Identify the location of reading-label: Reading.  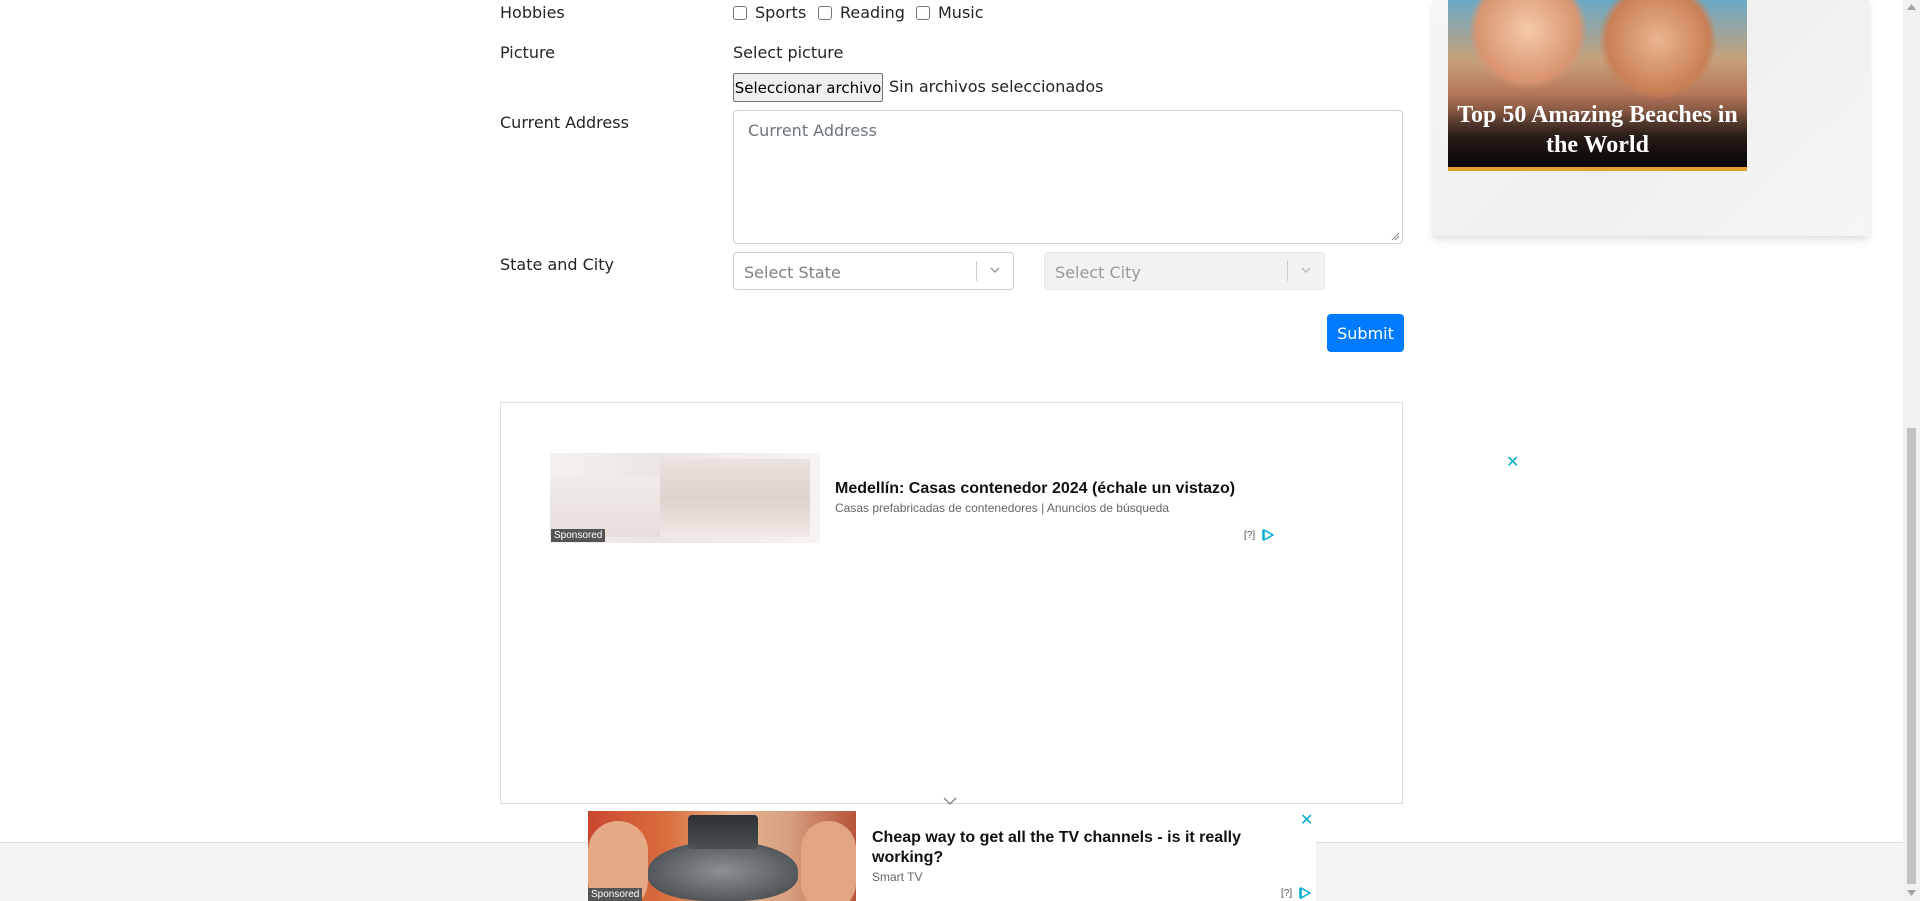
(872, 12).